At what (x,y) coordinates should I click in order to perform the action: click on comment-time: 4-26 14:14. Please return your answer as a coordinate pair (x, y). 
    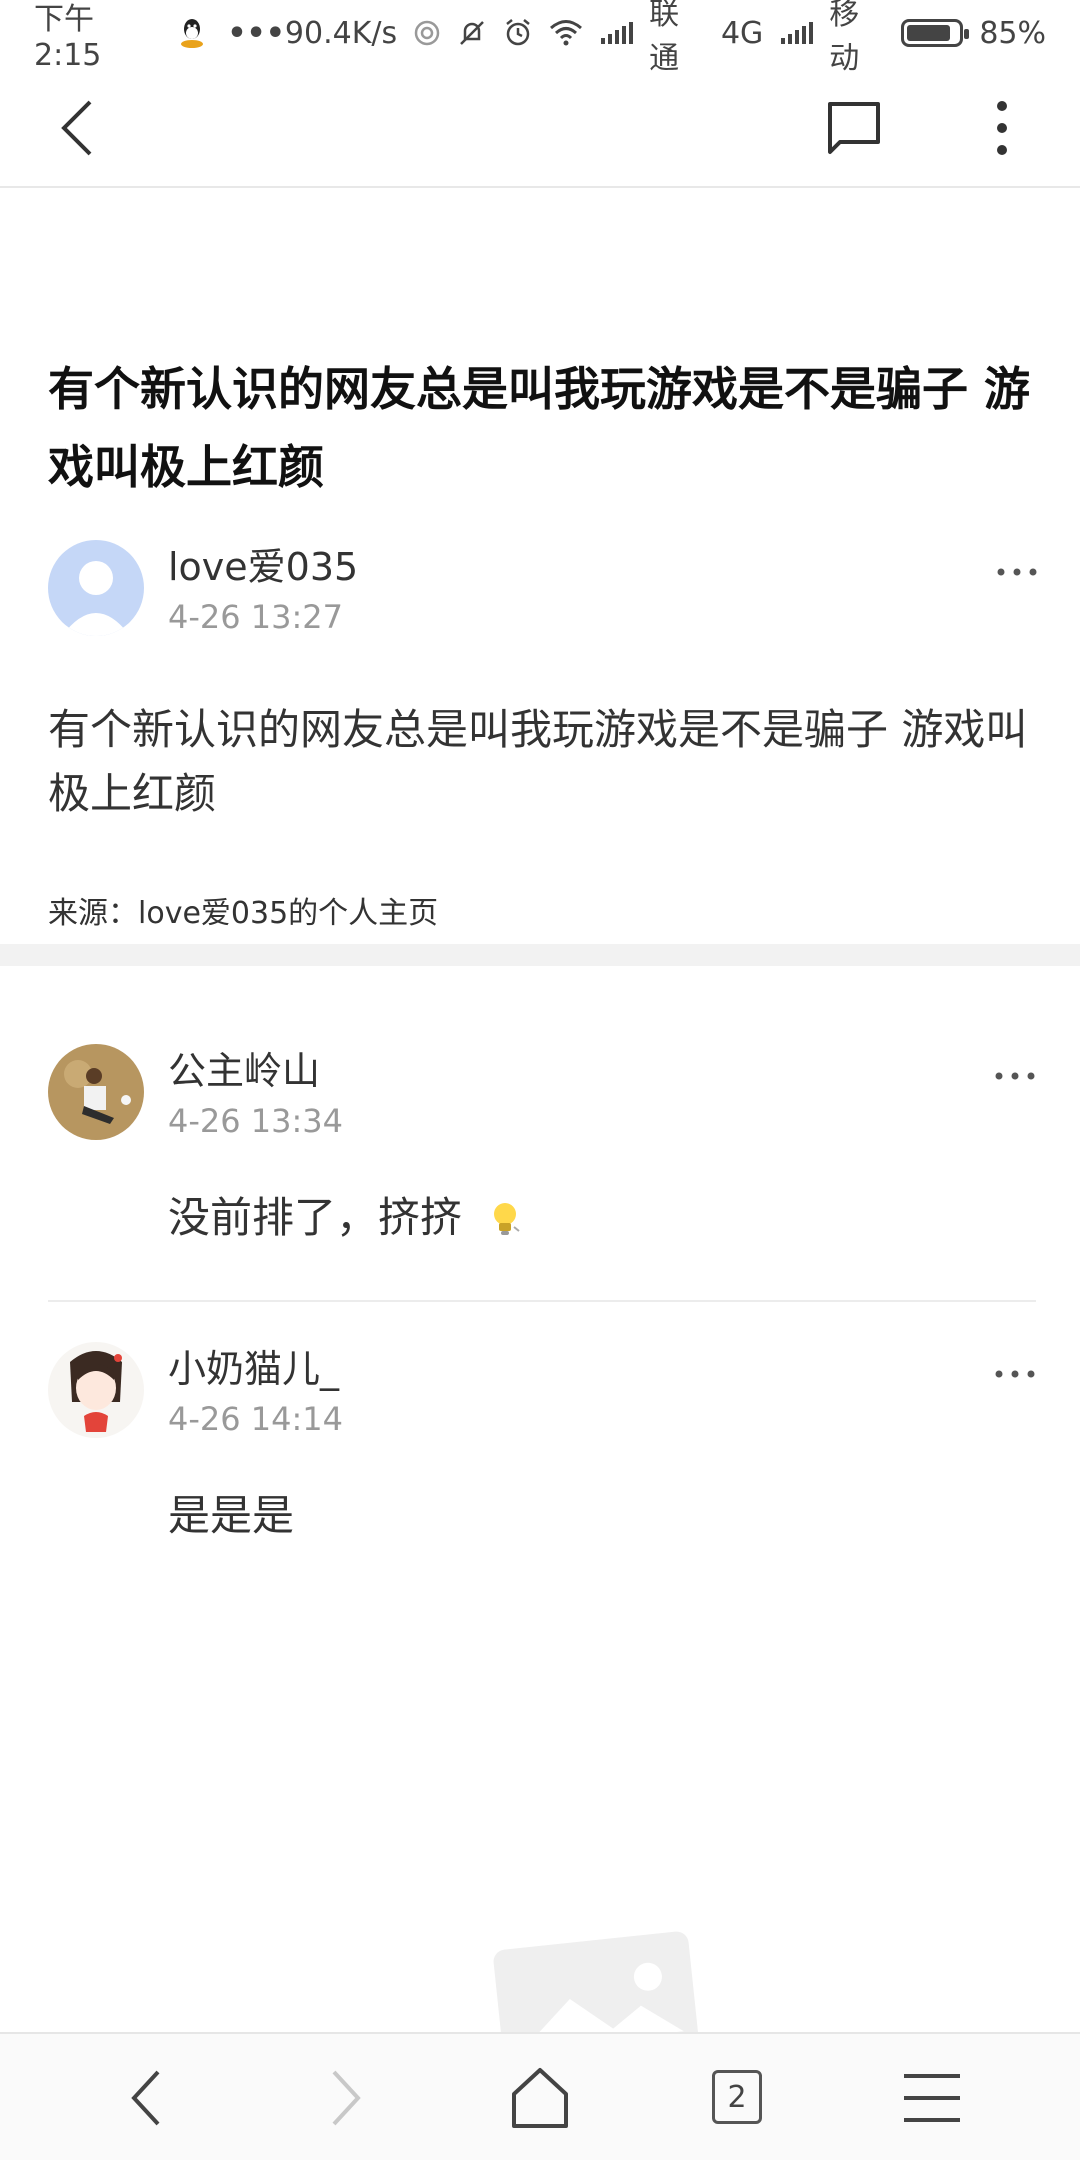
    Looking at the image, I should click on (256, 1419).